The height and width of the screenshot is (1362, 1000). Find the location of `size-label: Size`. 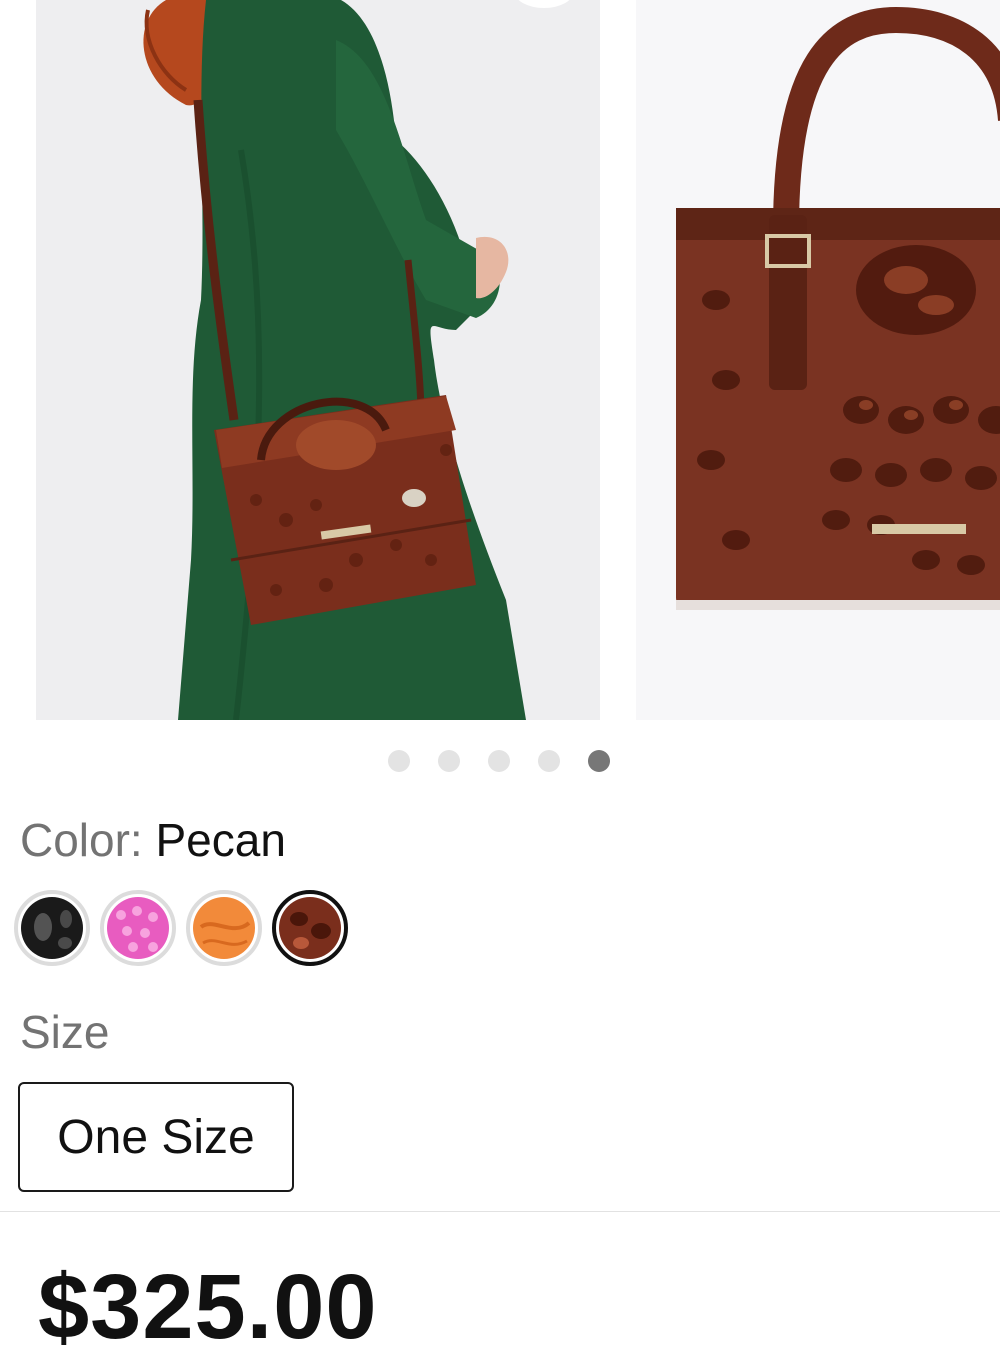

size-label: Size is located at coordinates (65, 1032).